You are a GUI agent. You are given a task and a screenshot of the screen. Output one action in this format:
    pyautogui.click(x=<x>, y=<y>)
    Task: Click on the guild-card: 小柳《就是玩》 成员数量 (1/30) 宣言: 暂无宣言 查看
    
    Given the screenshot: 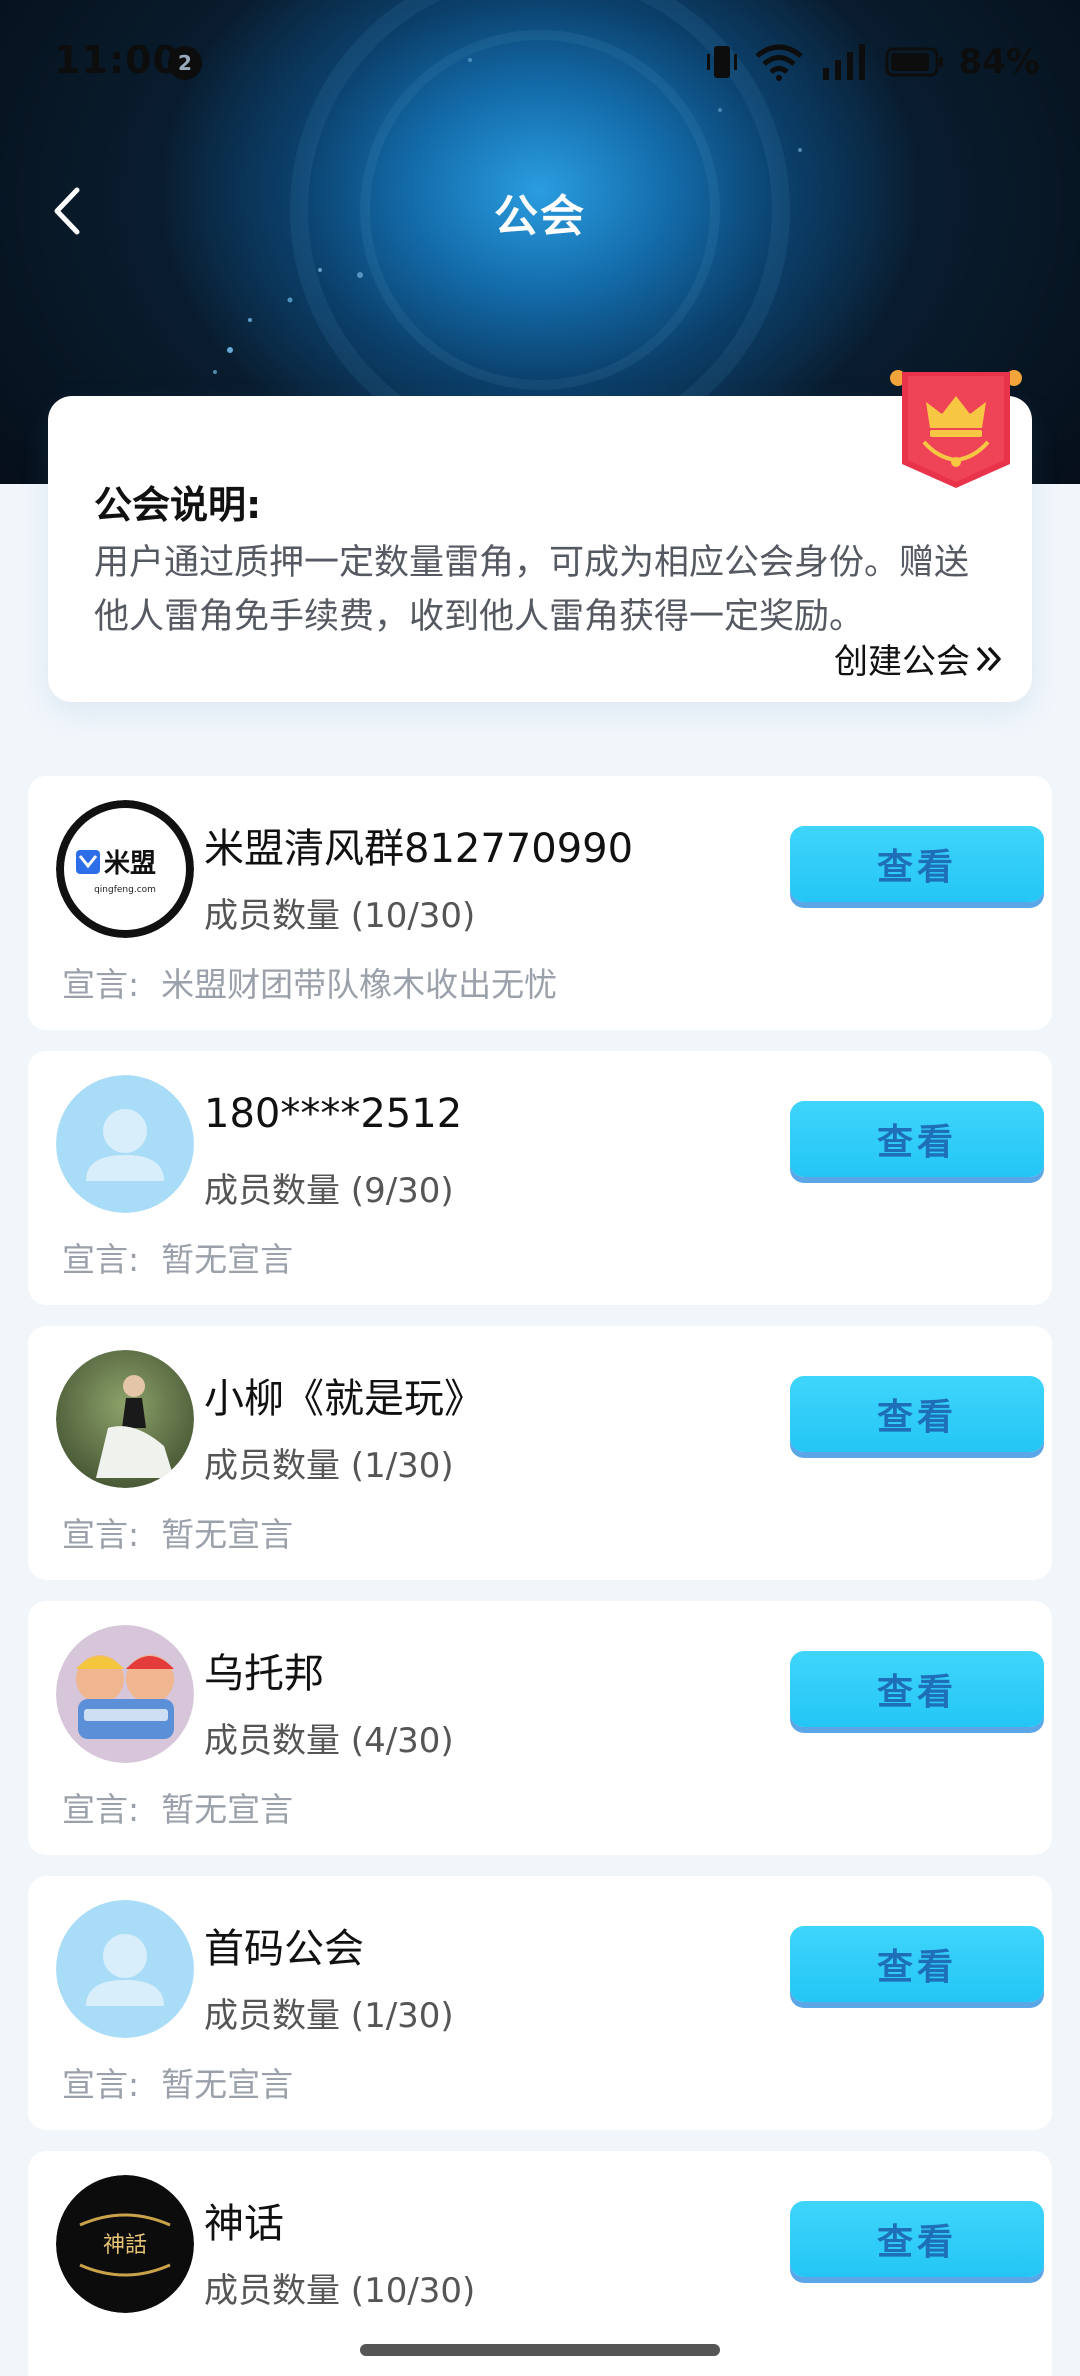 What is the action you would take?
    pyautogui.click(x=540, y=1453)
    